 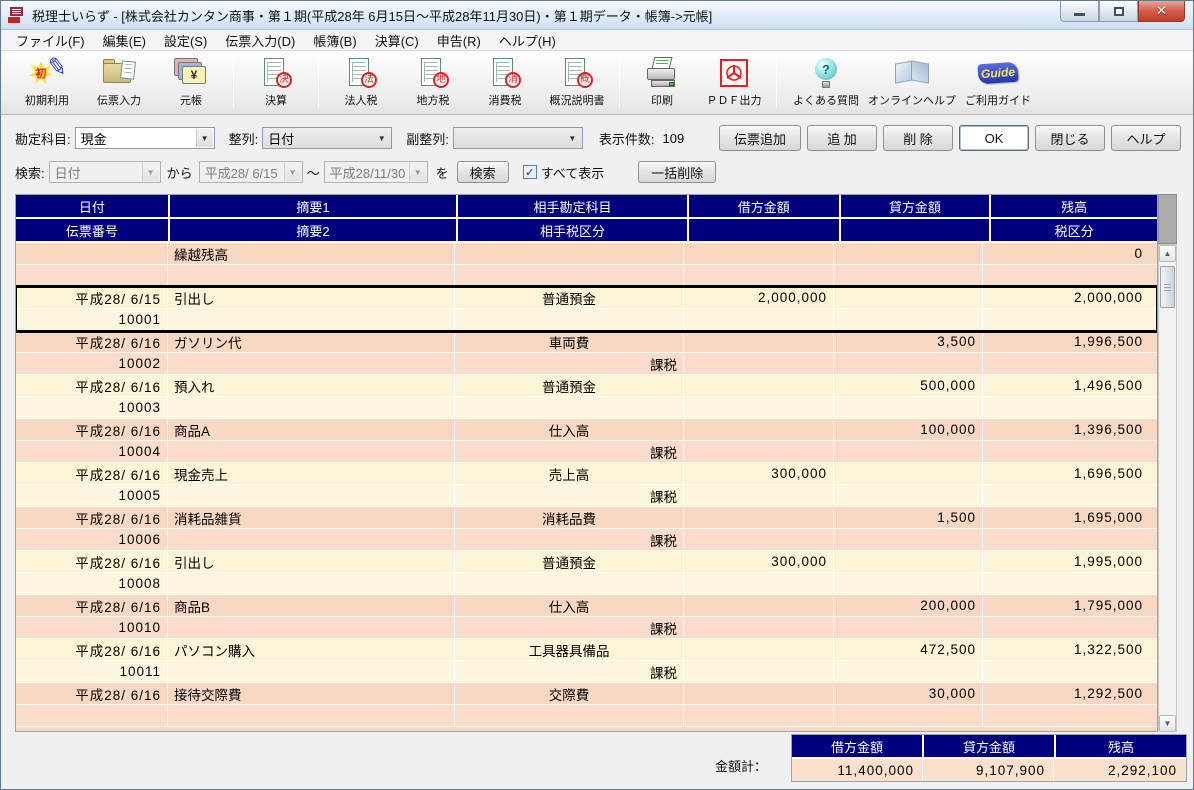 I want to click on delete-row-button: 削 除, so click(x=918, y=138).